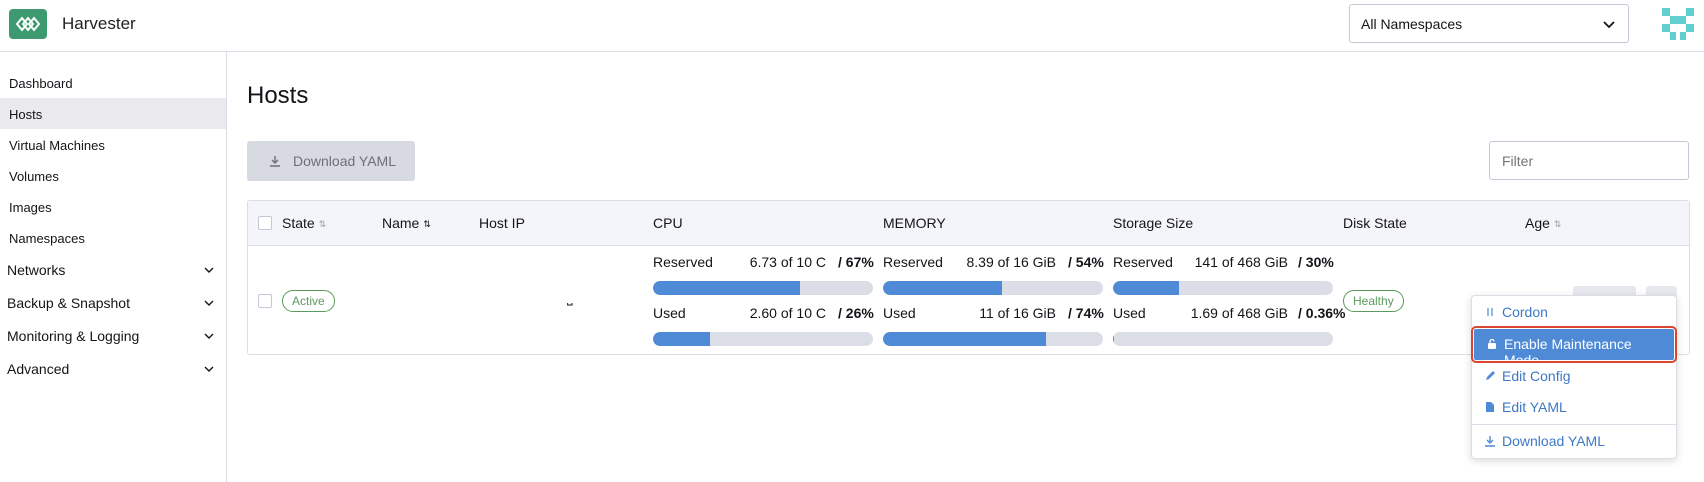 The image size is (1704, 482). I want to click on sidebar-group-monitoring-logging: Monitoring & Logging, so click(113, 335).